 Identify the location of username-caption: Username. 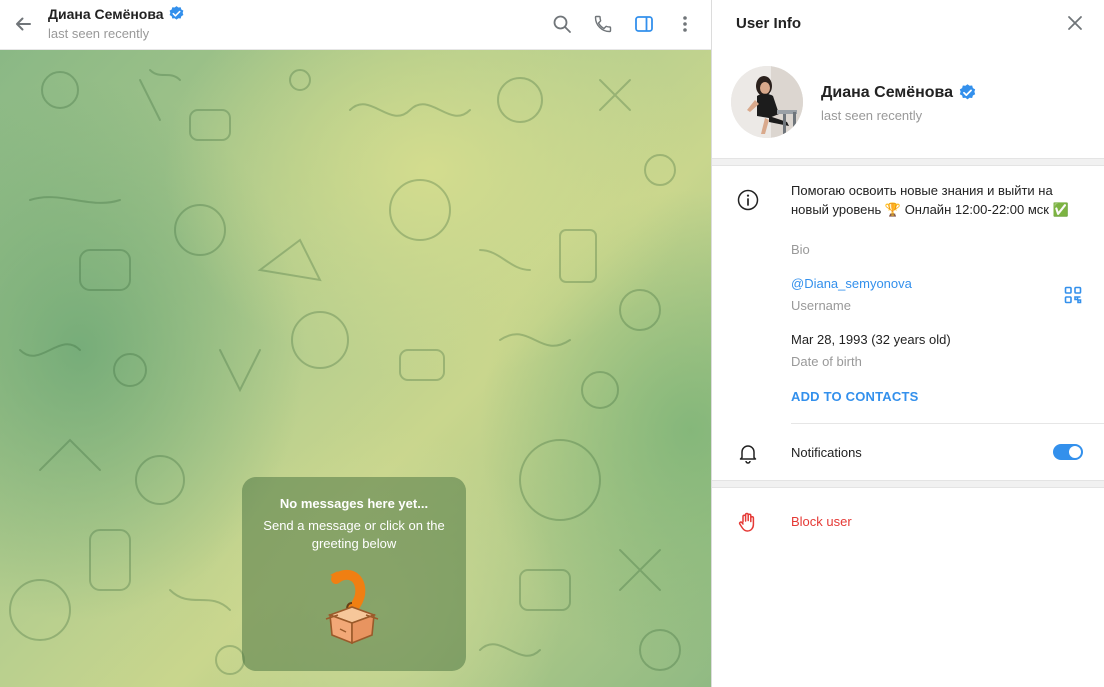
(821, 305).